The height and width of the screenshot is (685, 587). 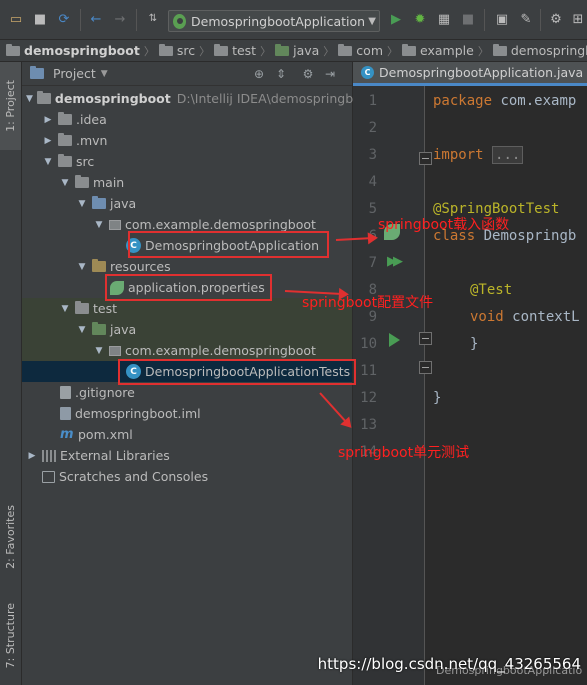 What do you see at coordinates (176, 50) in the screenshot?
I see `breadcrumb-item-src: src` at bounding box center [176, 50].